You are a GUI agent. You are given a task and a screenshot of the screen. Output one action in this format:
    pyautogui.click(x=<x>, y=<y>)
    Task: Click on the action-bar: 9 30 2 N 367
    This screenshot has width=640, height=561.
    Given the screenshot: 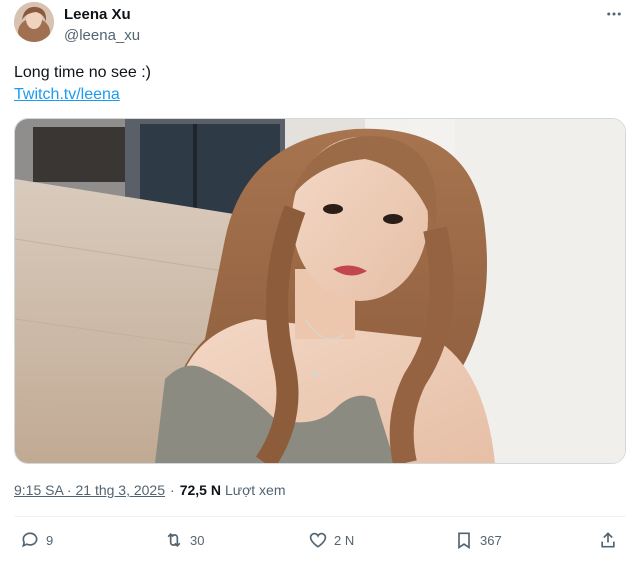 What is the action you would take?
    pyautogui.click(x=320, y=540)
    